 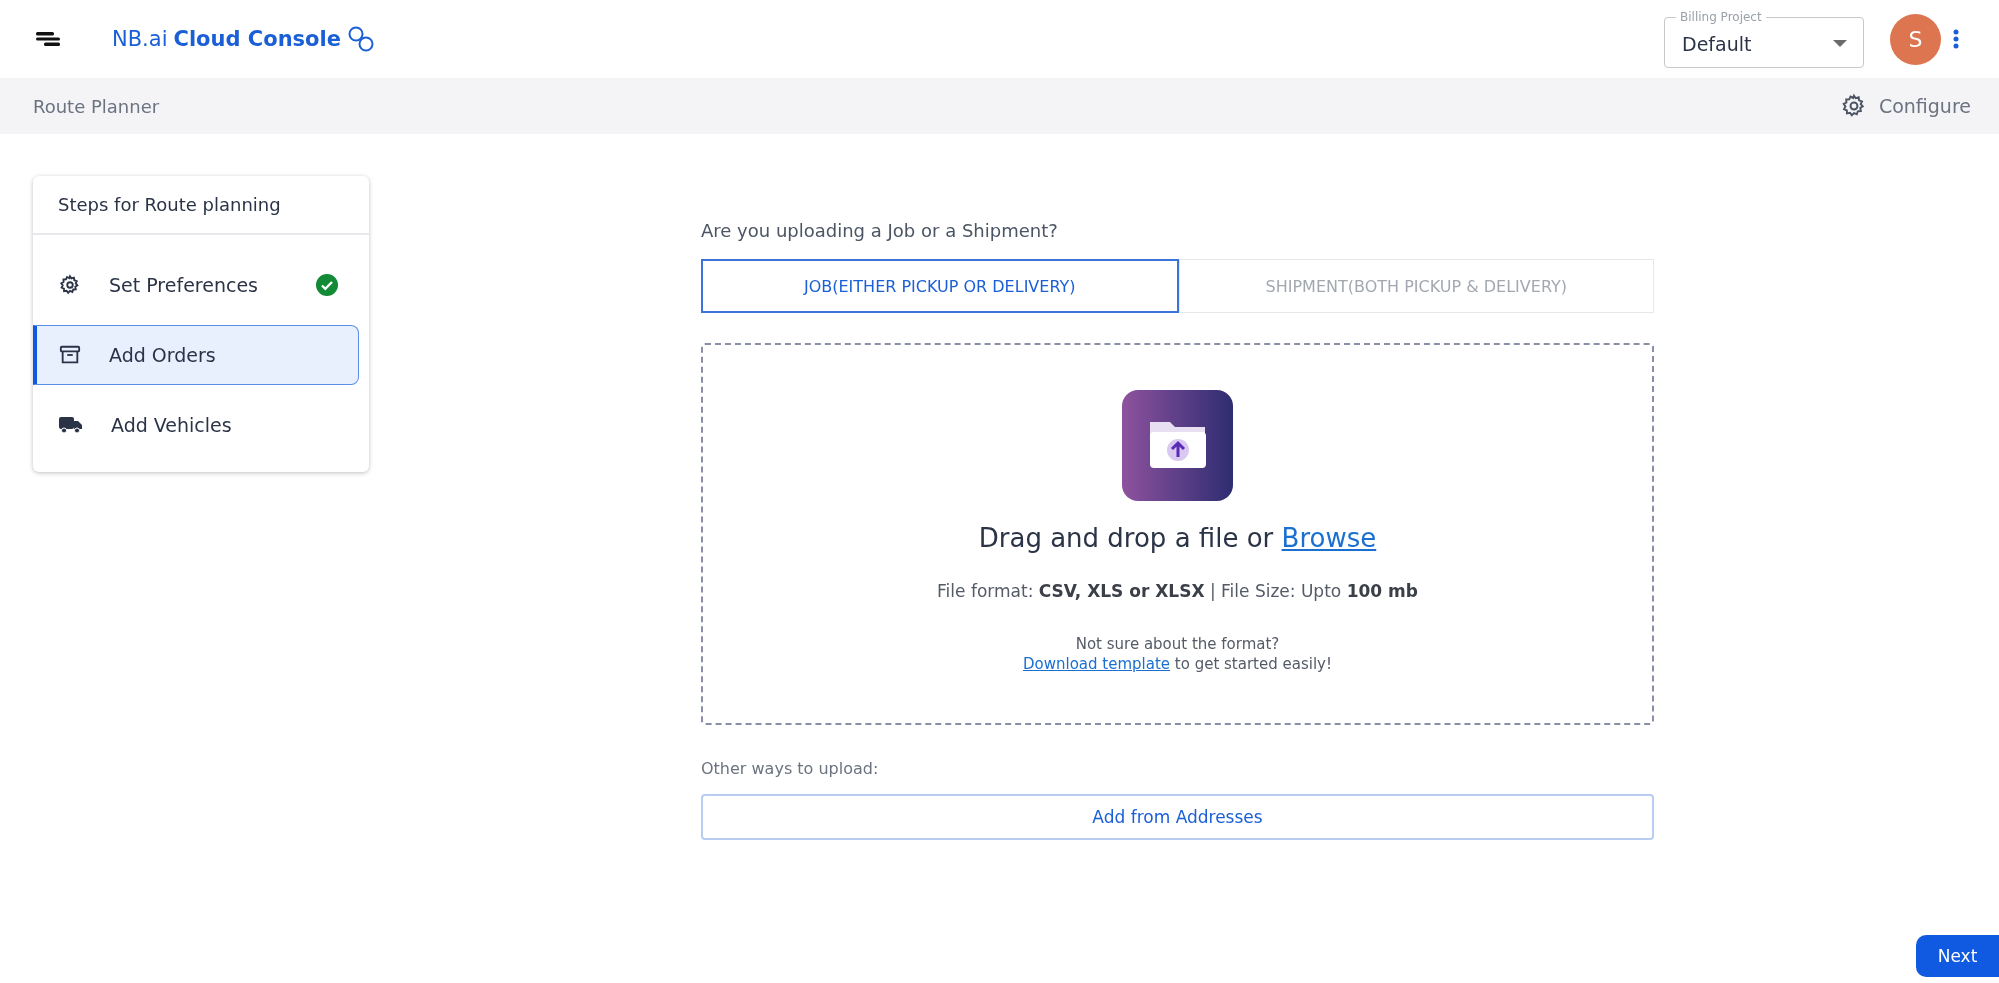 What do you see at coordinates (1177, 817) in the screenshot?
I see `add-from-addresses-button: Add from Addresses` at bounding box center [1177, 817].